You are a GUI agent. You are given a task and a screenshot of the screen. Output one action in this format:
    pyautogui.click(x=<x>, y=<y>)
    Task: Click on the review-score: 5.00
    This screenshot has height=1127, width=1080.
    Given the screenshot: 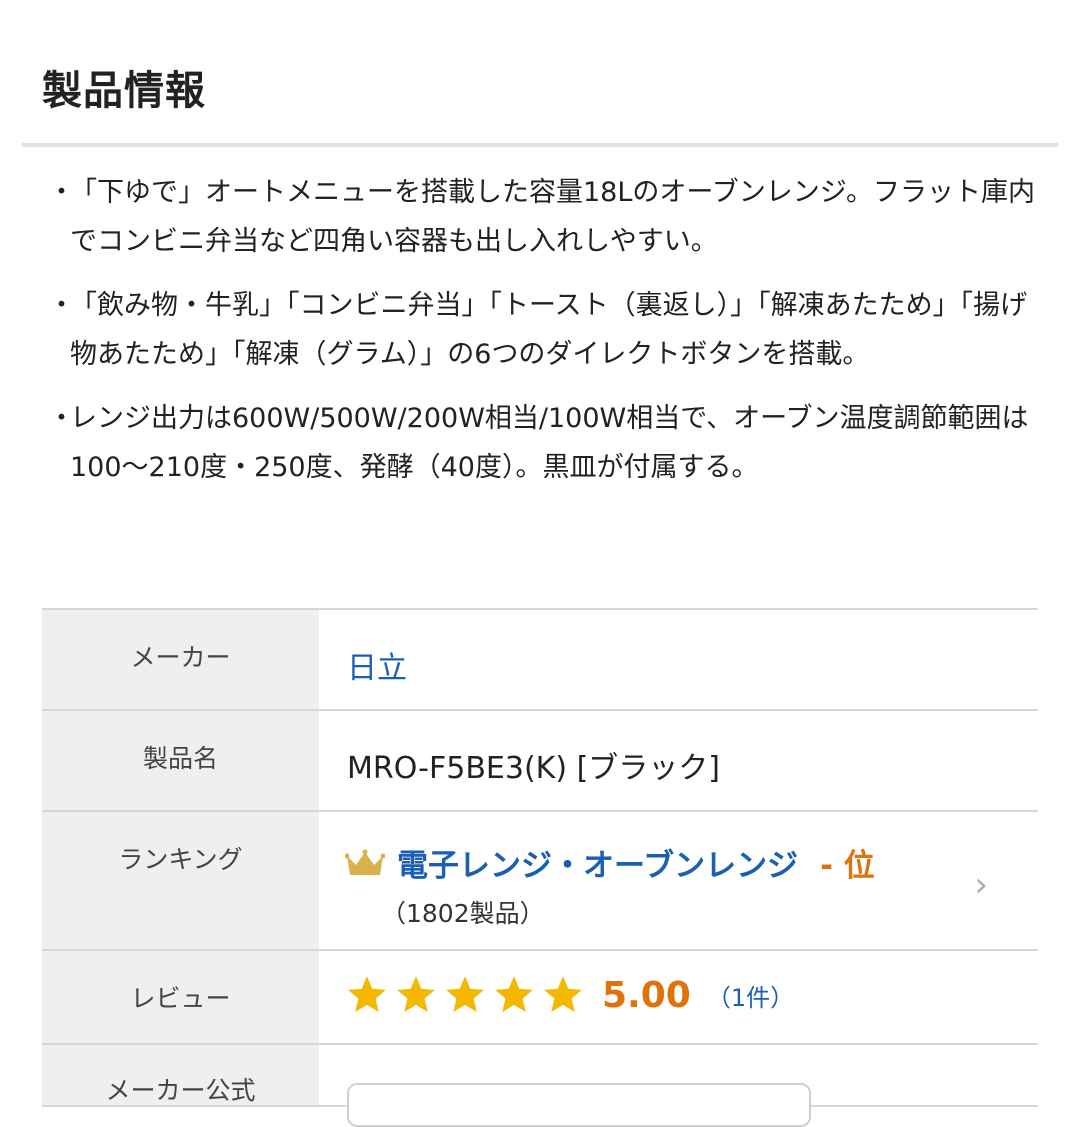 What is the action you would take?
    pyautogui.click(x=646, y=995)
    